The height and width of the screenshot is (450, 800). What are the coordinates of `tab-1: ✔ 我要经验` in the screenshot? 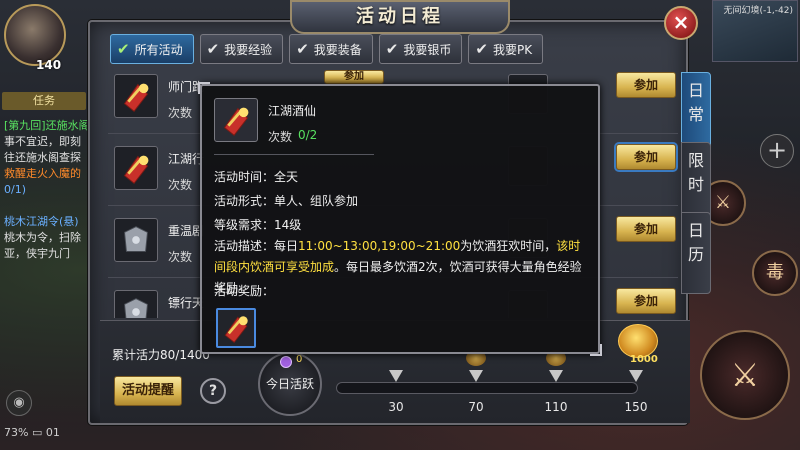 It's located at (241, 49).